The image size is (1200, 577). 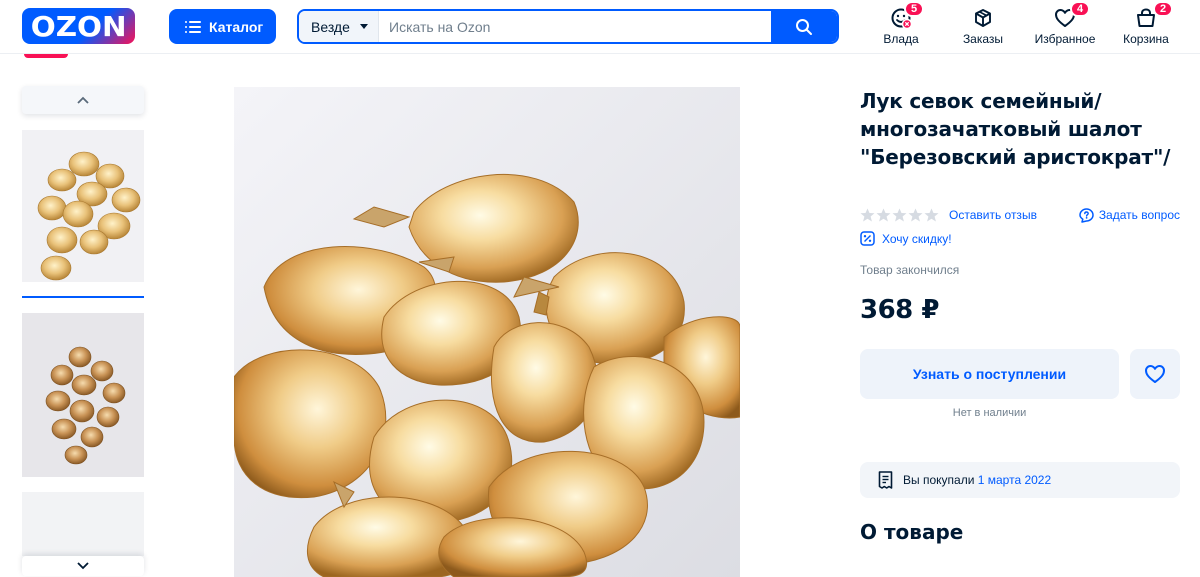 I want to click on favorites-badge: 4, so click(x=1080, y=9).